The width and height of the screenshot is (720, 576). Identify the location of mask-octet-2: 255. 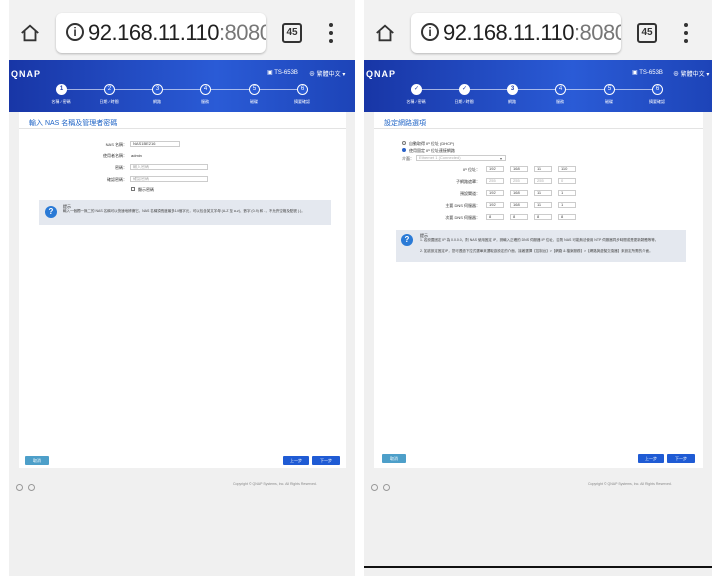
(519, 181).